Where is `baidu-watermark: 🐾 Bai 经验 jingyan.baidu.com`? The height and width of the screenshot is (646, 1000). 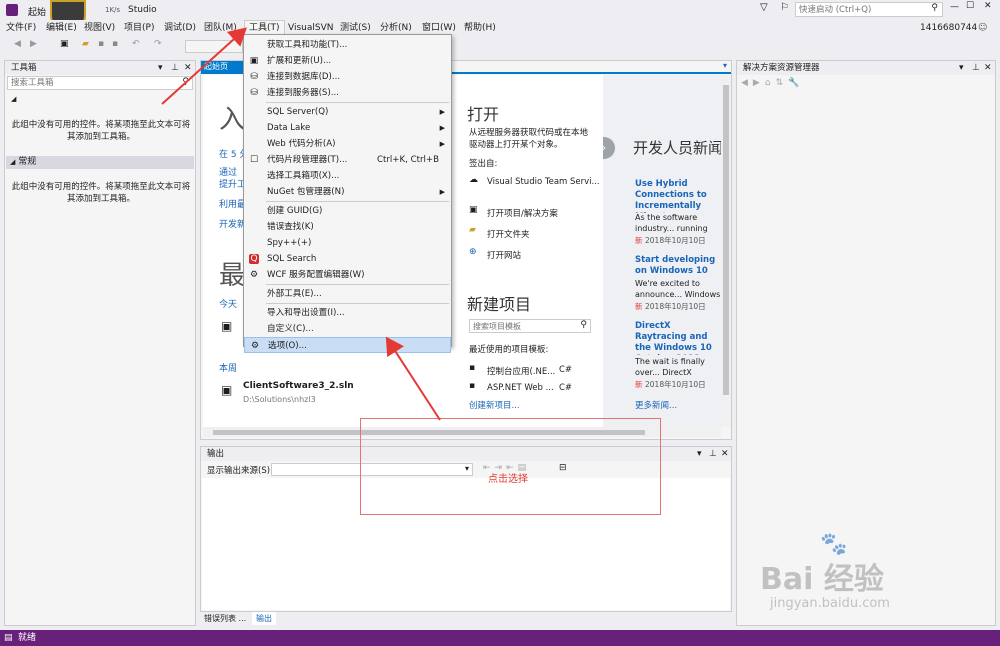
baidu-watermark: 🐾 Bai 经验 jingyan.baidu.com is located at coordinates (875, 576).